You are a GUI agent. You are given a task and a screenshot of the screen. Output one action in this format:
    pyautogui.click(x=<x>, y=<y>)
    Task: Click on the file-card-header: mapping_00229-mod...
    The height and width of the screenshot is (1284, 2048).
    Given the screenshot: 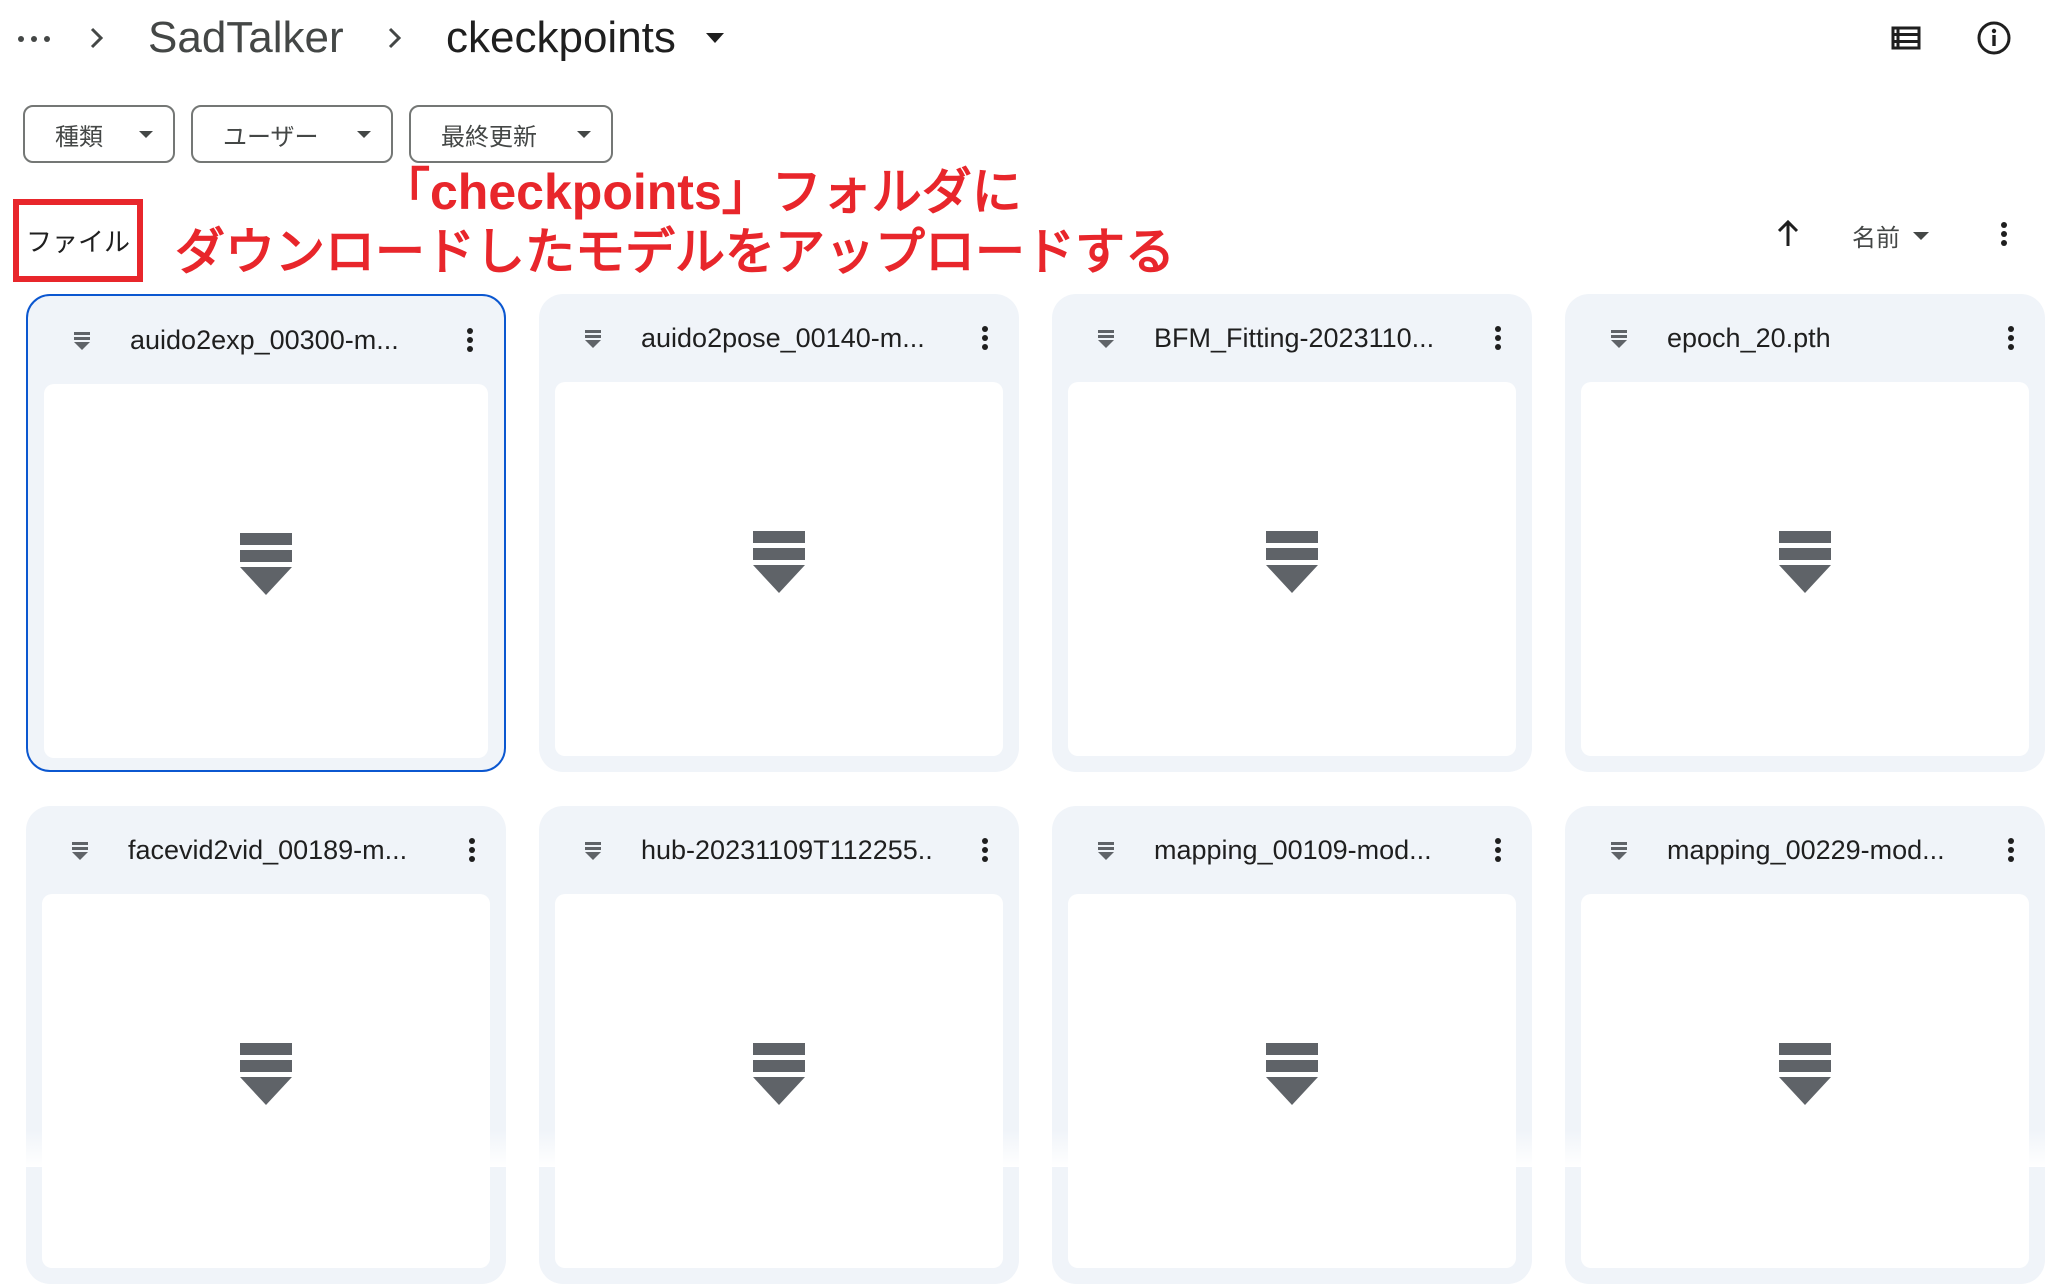 What is the action you would take?
    pyautogui.click(x=1805, y=850)
    